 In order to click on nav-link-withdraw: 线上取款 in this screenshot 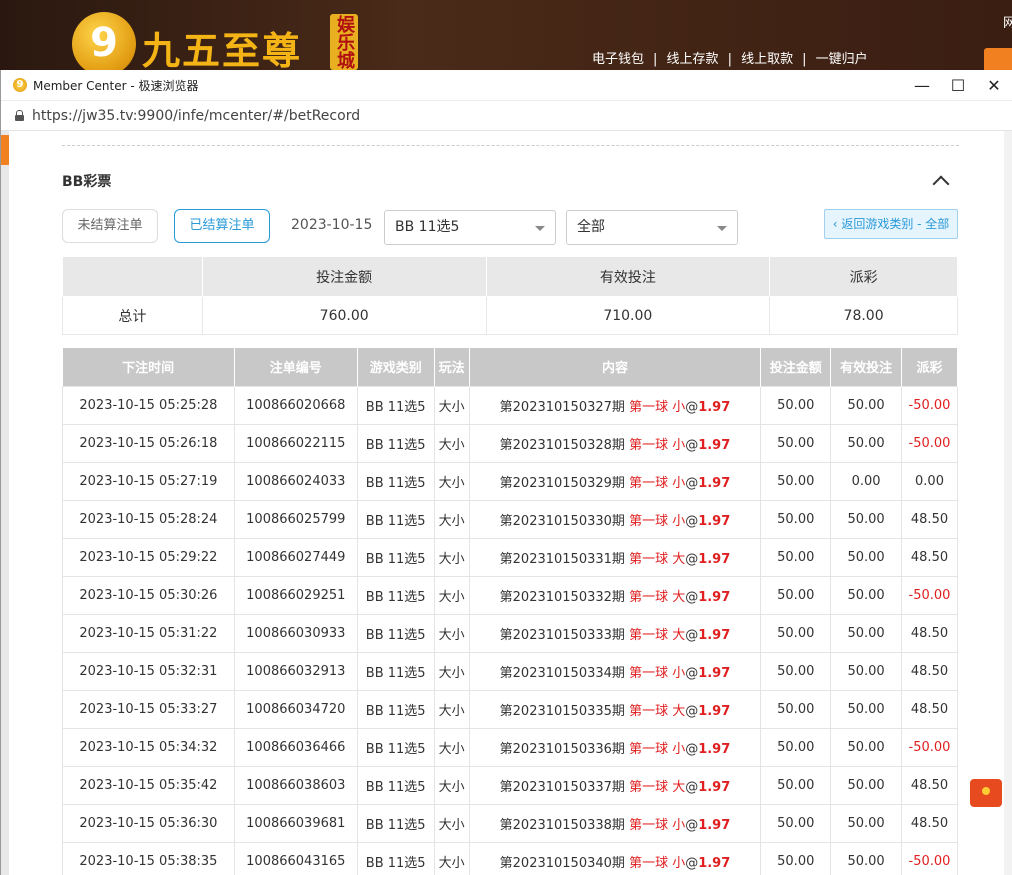, I will do `click(767, 59)`.